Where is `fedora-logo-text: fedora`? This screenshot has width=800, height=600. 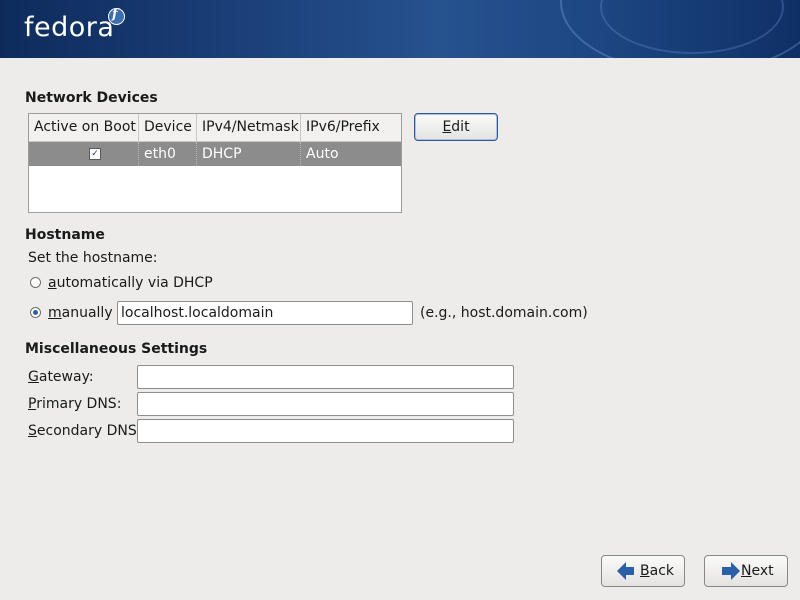 fedora-logo-text: fedora is located at coordinates (69, 27).